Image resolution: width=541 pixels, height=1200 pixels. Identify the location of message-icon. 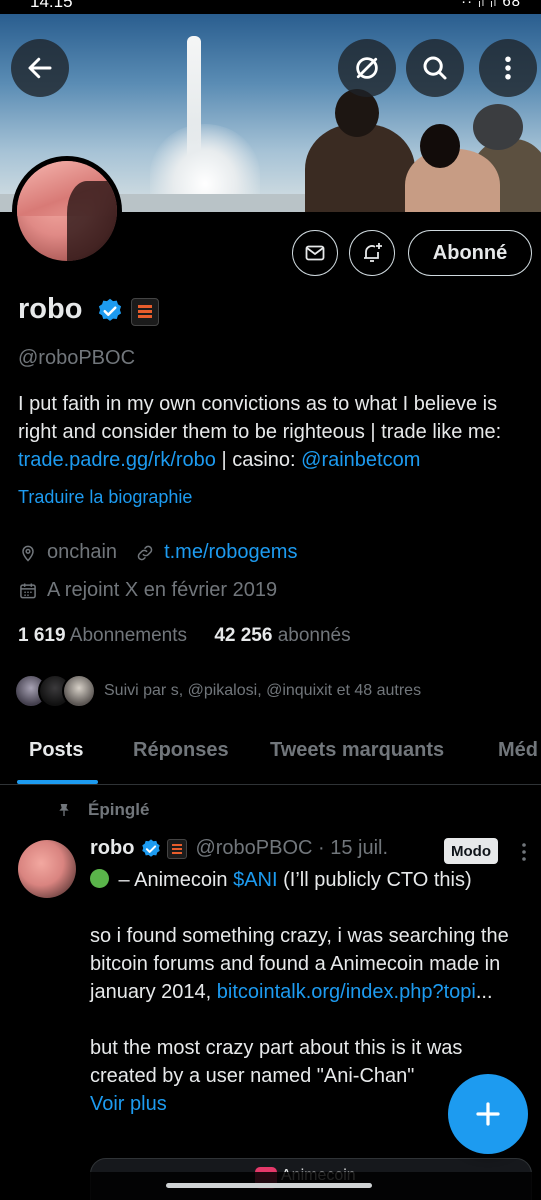
(315, 253).